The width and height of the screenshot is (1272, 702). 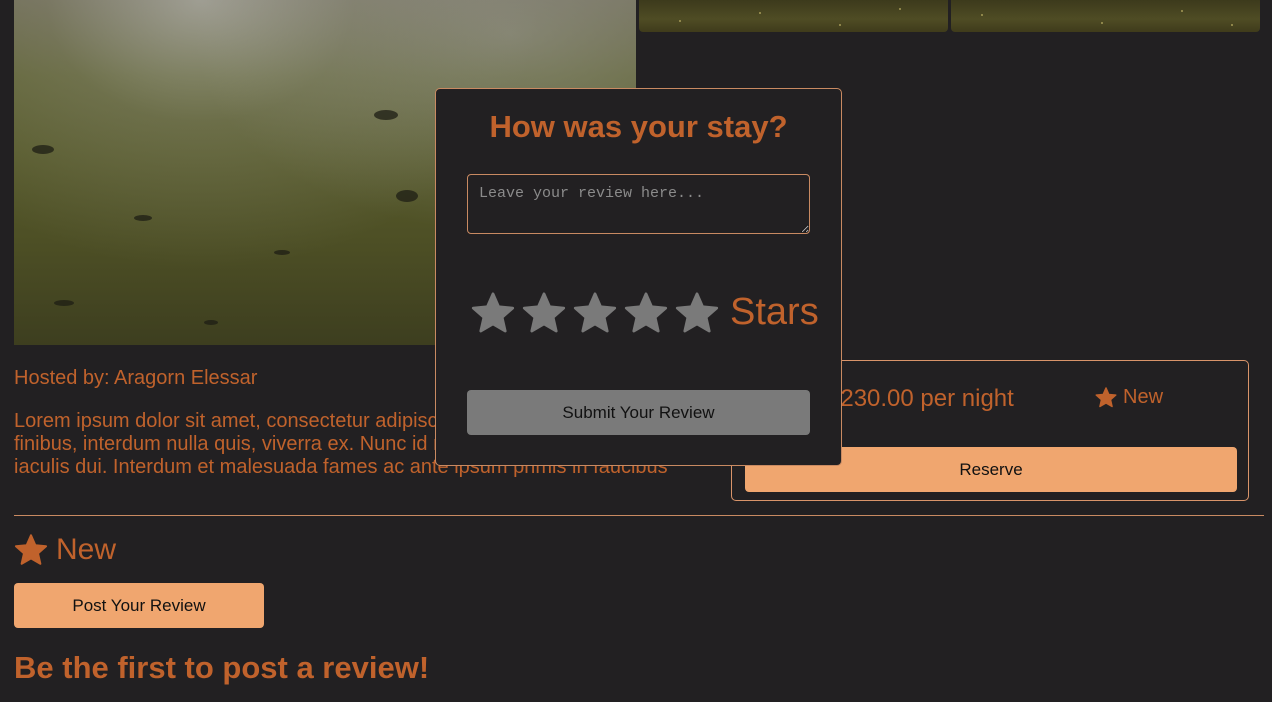 I want to click on star-1-icon, so click(x=492, y=312).